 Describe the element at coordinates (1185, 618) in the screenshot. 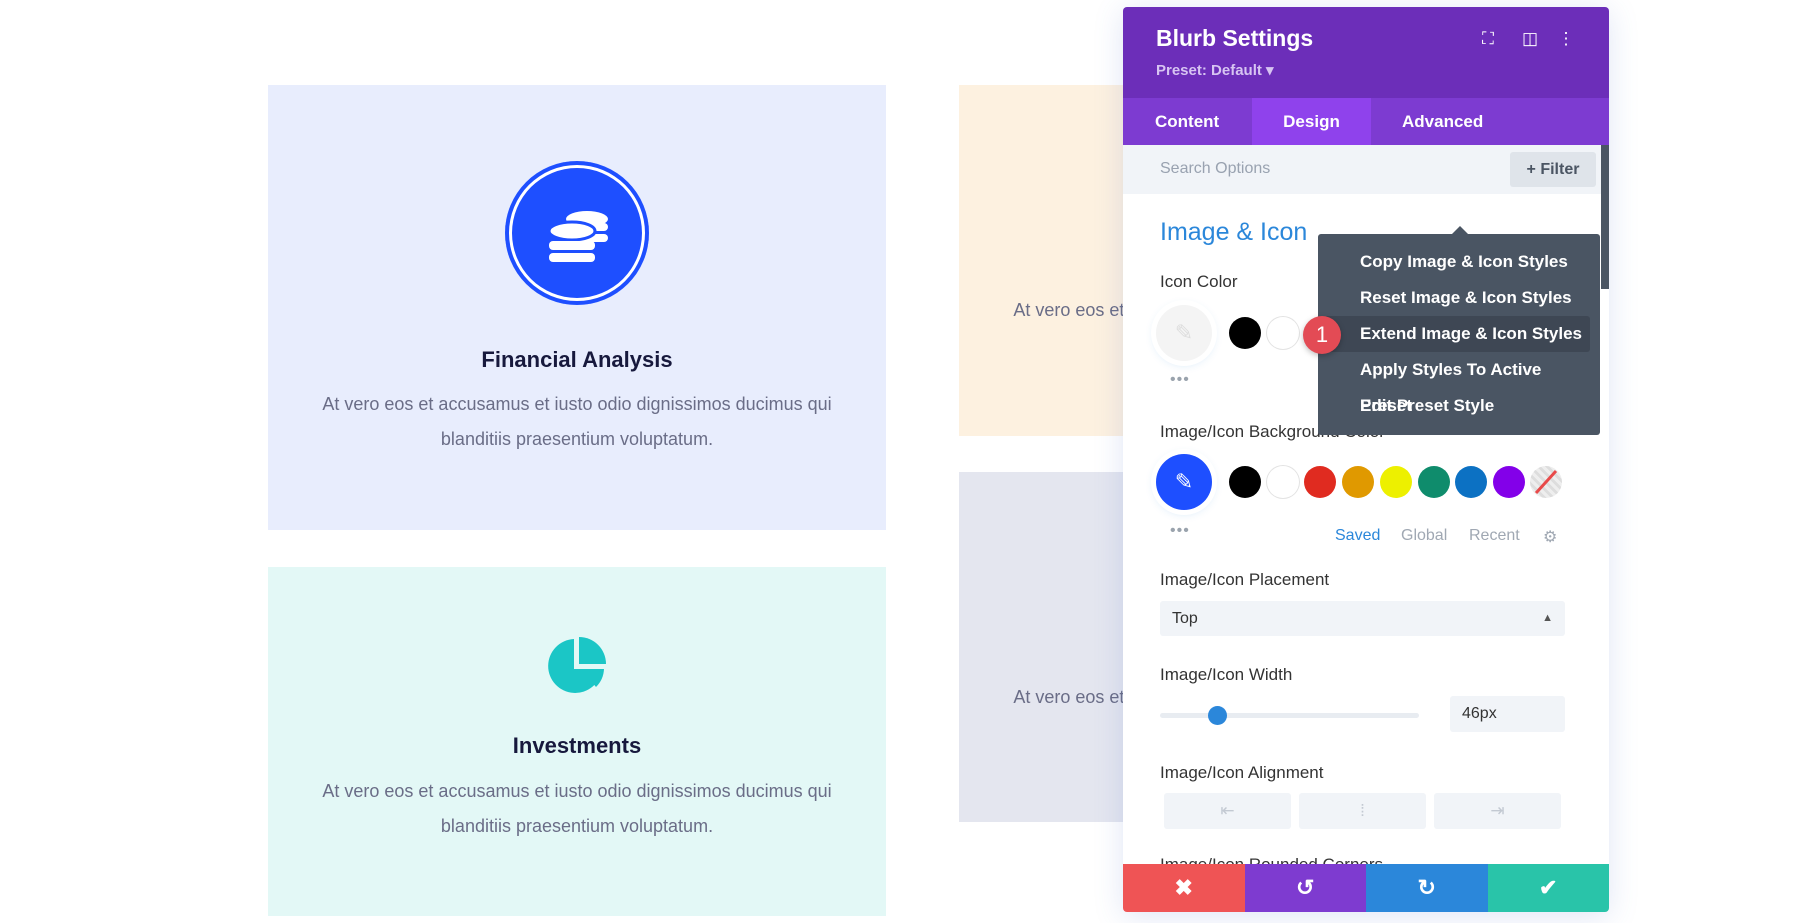

I see `placement-value: Top` at that location.